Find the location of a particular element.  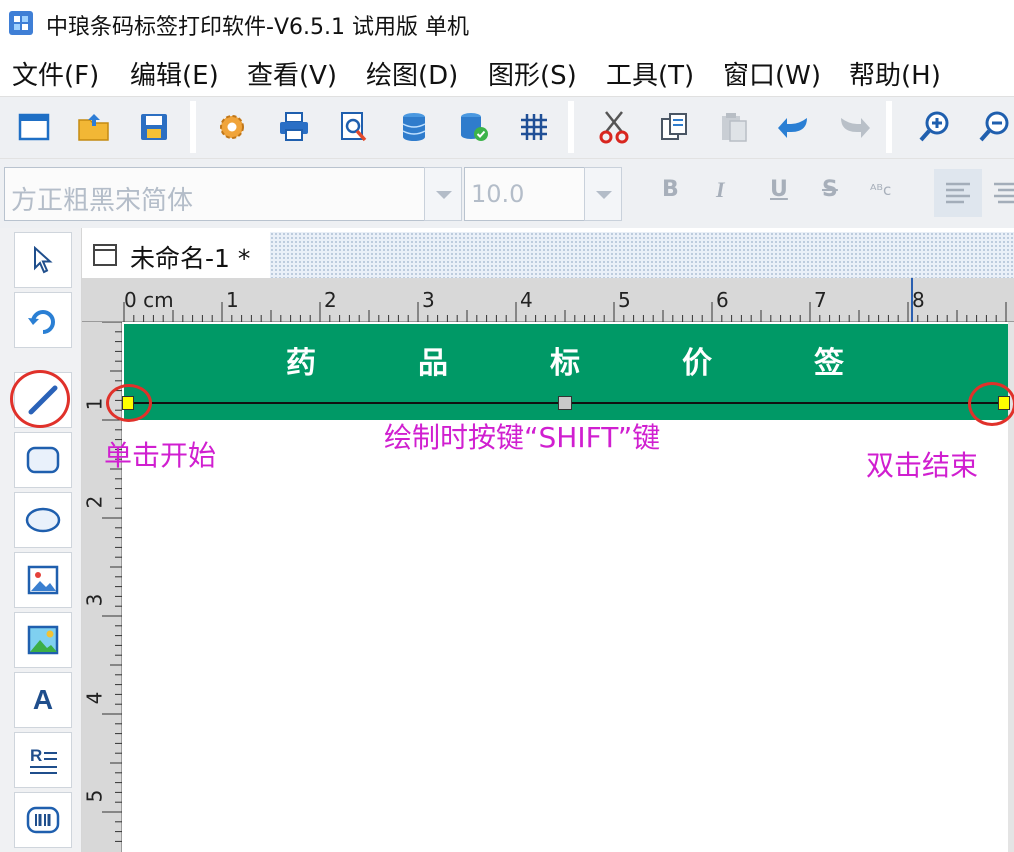

copy-icon is located at coordinates (674, 127).